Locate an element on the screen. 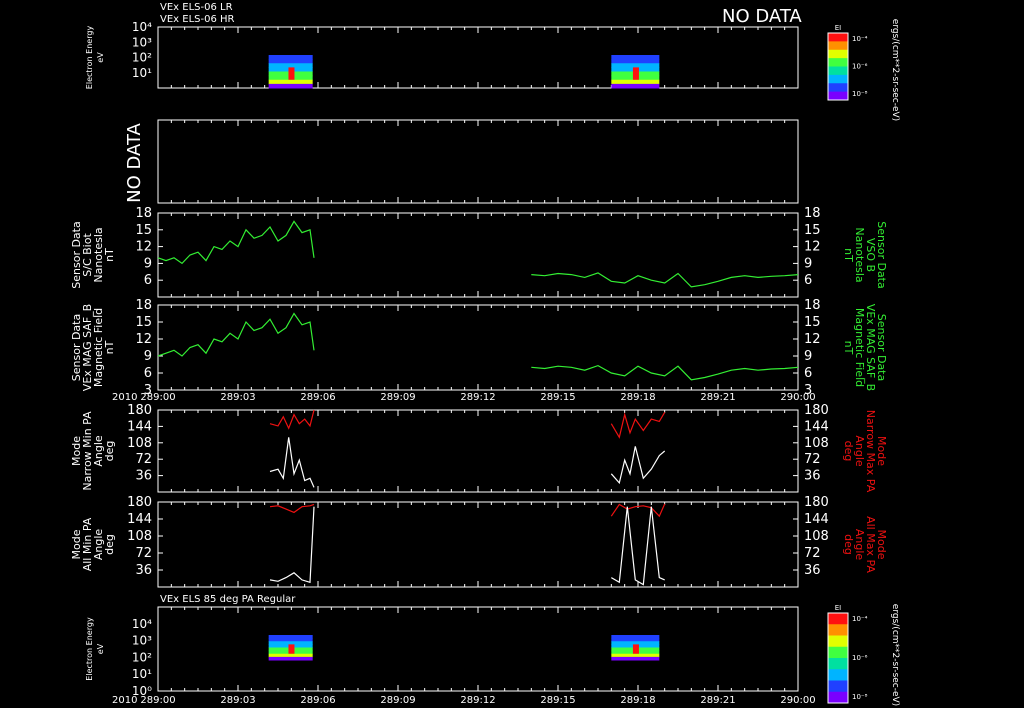 The image size is (1024, 708). energy-axis-label: Electron Energy is located at coordinates (89, 58).